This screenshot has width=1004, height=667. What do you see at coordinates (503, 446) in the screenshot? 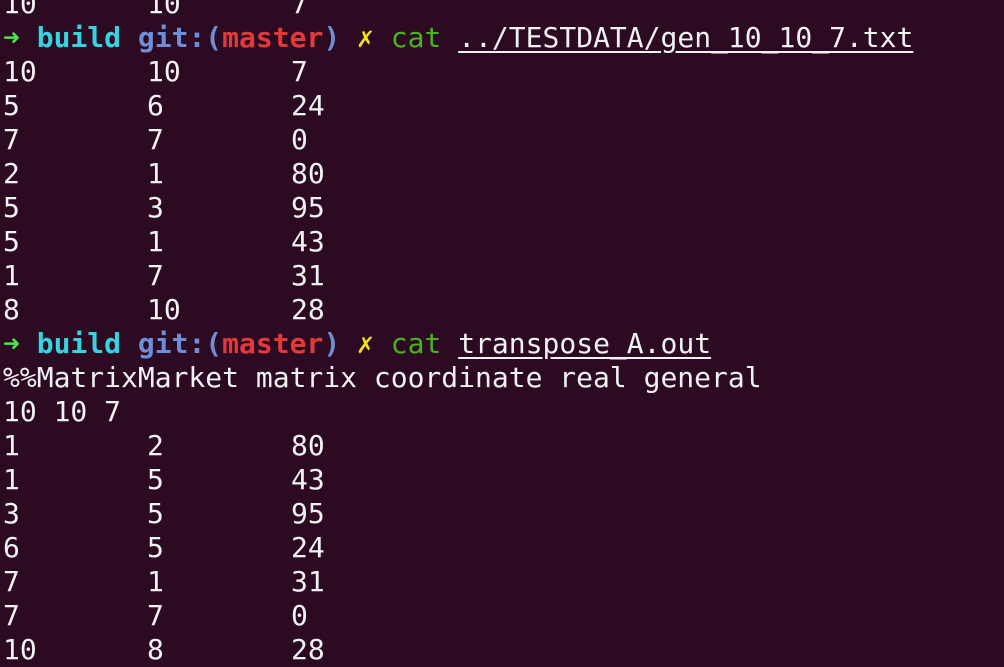
I see `output-row: 1 2 80` at bounding box center [503, 446].